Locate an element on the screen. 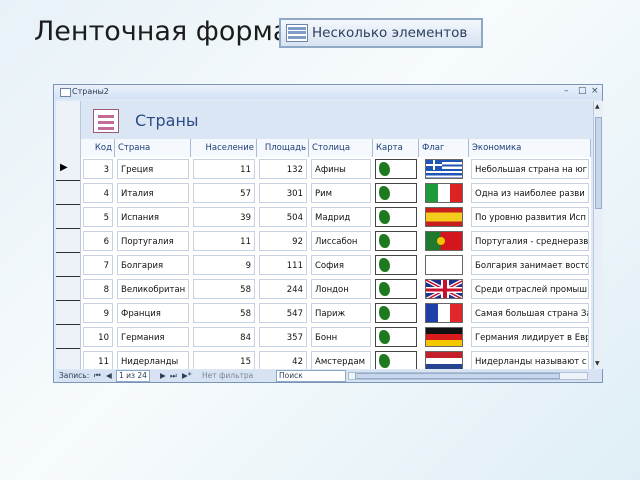 Image resolution: width=640 pixels, height=480 pixels. last-record-button: ⏭ is located at coordinates (173, 376).